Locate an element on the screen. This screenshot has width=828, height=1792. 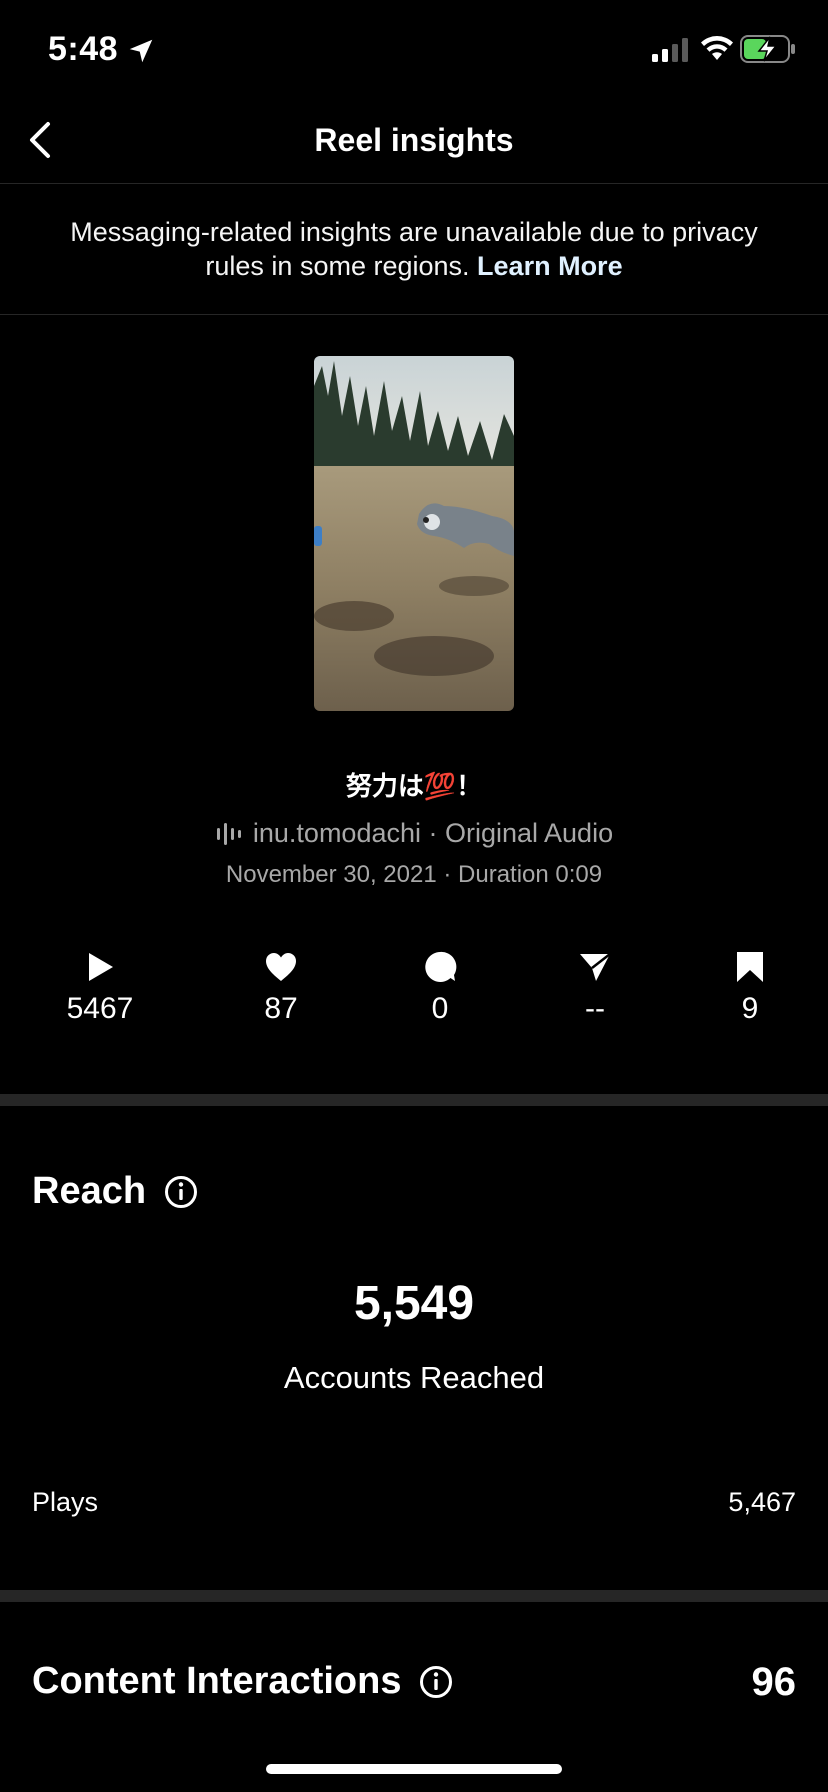
nav-bar: Reel insights is located at coordinates (414, 142).